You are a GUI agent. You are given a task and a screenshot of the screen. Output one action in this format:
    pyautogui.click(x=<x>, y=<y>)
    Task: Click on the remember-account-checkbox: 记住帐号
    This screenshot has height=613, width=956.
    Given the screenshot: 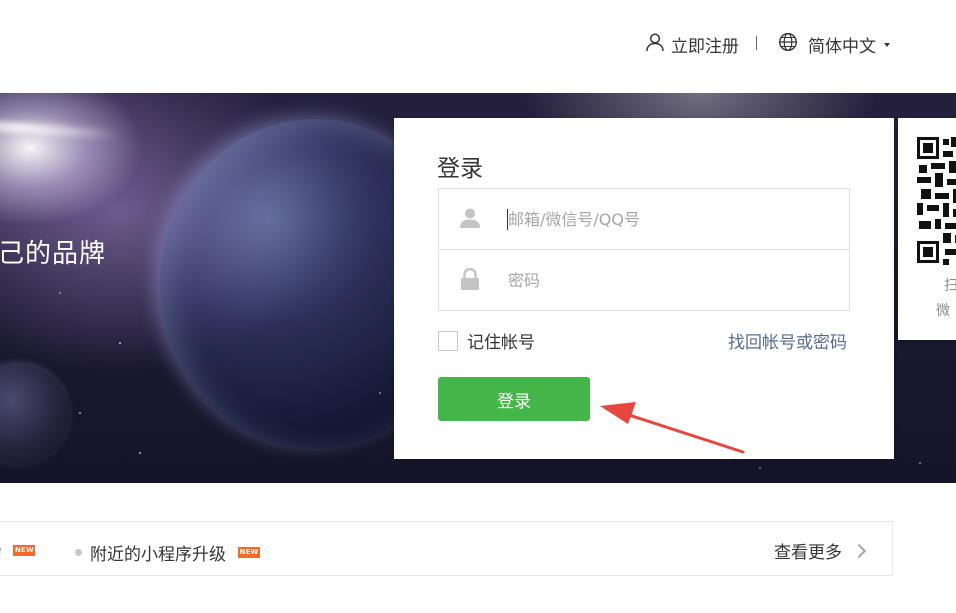 What is the action you would take?
    pyautogui.click(x=486, y=340)
    